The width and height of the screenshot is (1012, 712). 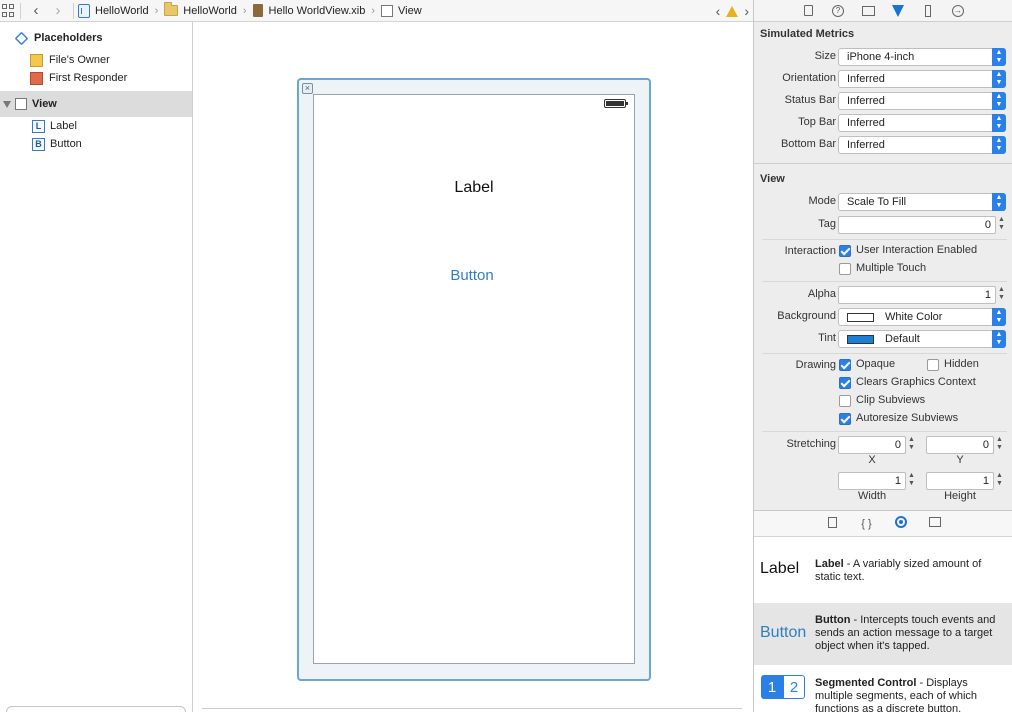 I want to click on disclosure-triangle-icon, so click(x=7, y=104).